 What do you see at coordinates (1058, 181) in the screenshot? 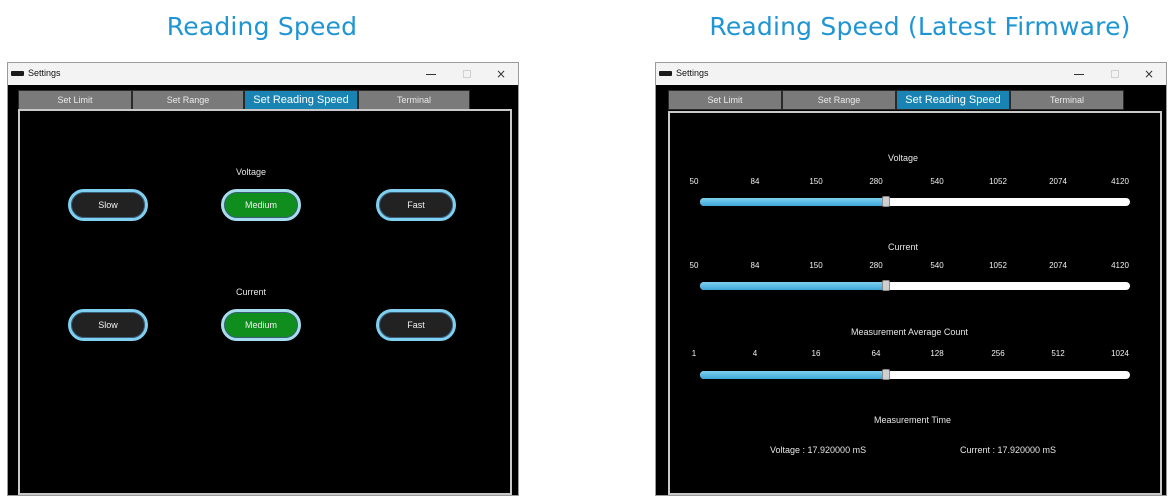
I see `voltage-tick: 2074` at bounding box center [1058, 181].